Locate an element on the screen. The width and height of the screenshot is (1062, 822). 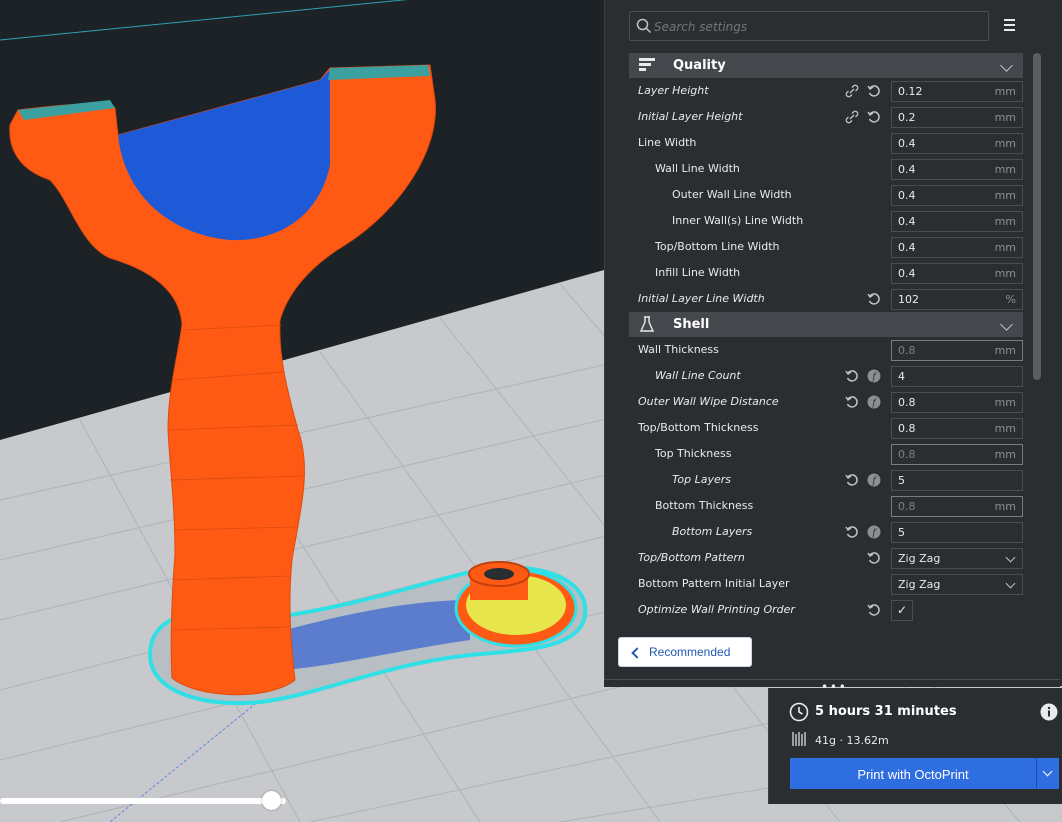
filament-icon is located at coordinates (799, 739).